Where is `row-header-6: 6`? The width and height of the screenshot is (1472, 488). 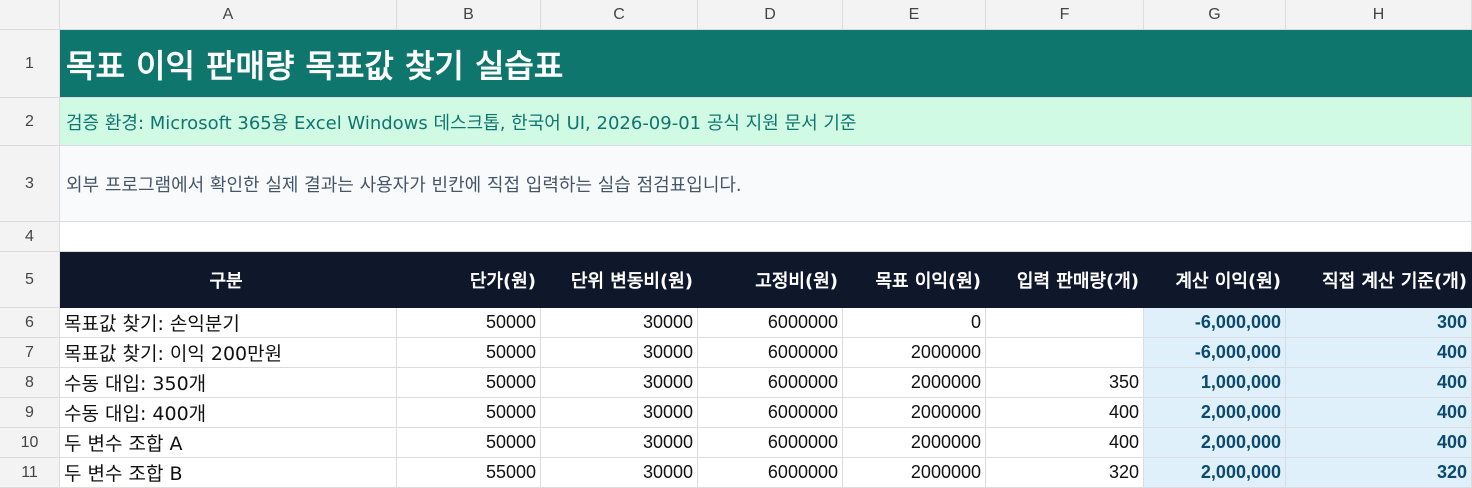 row-header-6: 6 is located at coordinates (30, 323).